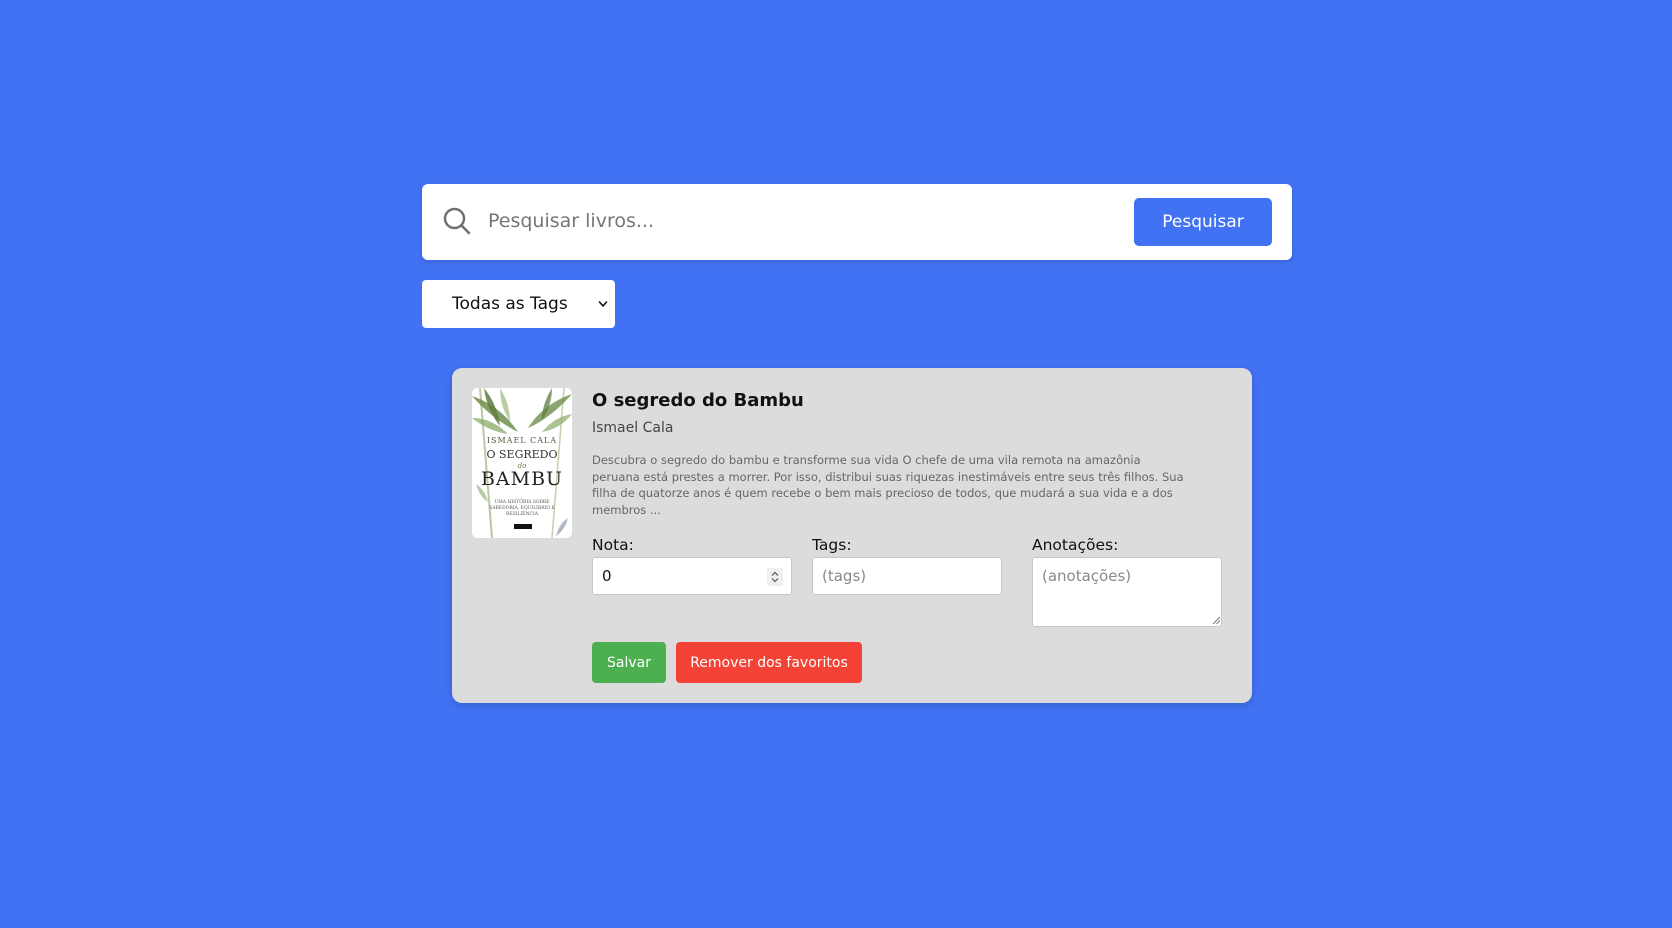 The image size is (1672, 928). I want to click on nota-number-input: 0, so click(692, 576).